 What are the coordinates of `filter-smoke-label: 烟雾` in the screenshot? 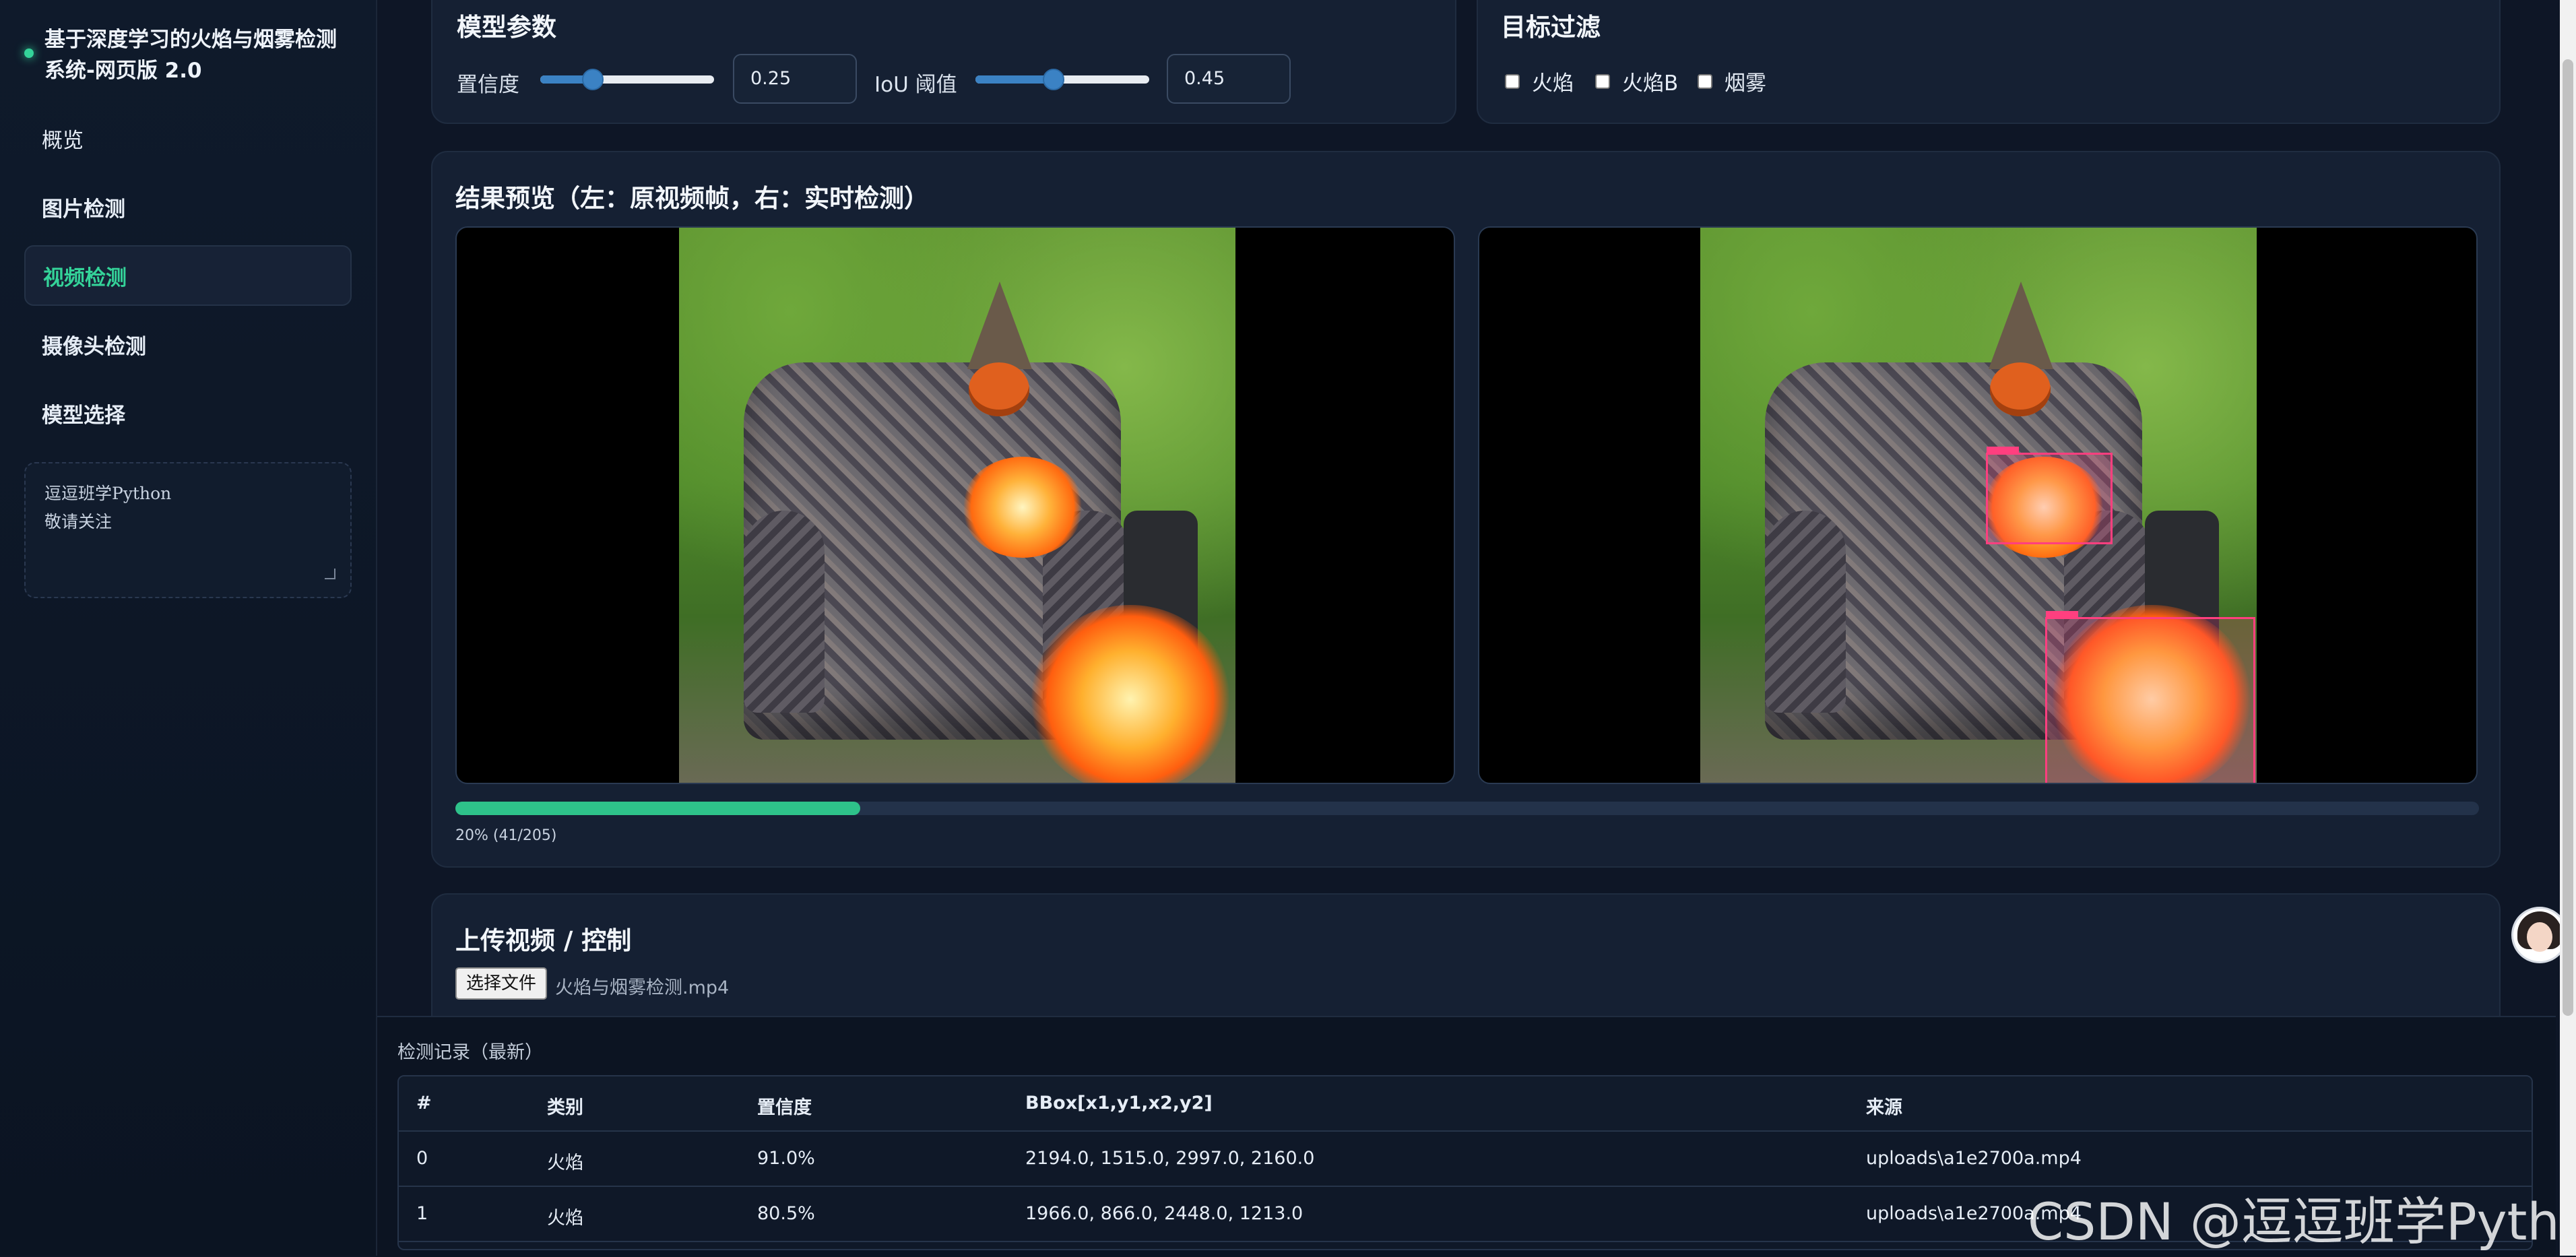 It's located at (1745, 83).